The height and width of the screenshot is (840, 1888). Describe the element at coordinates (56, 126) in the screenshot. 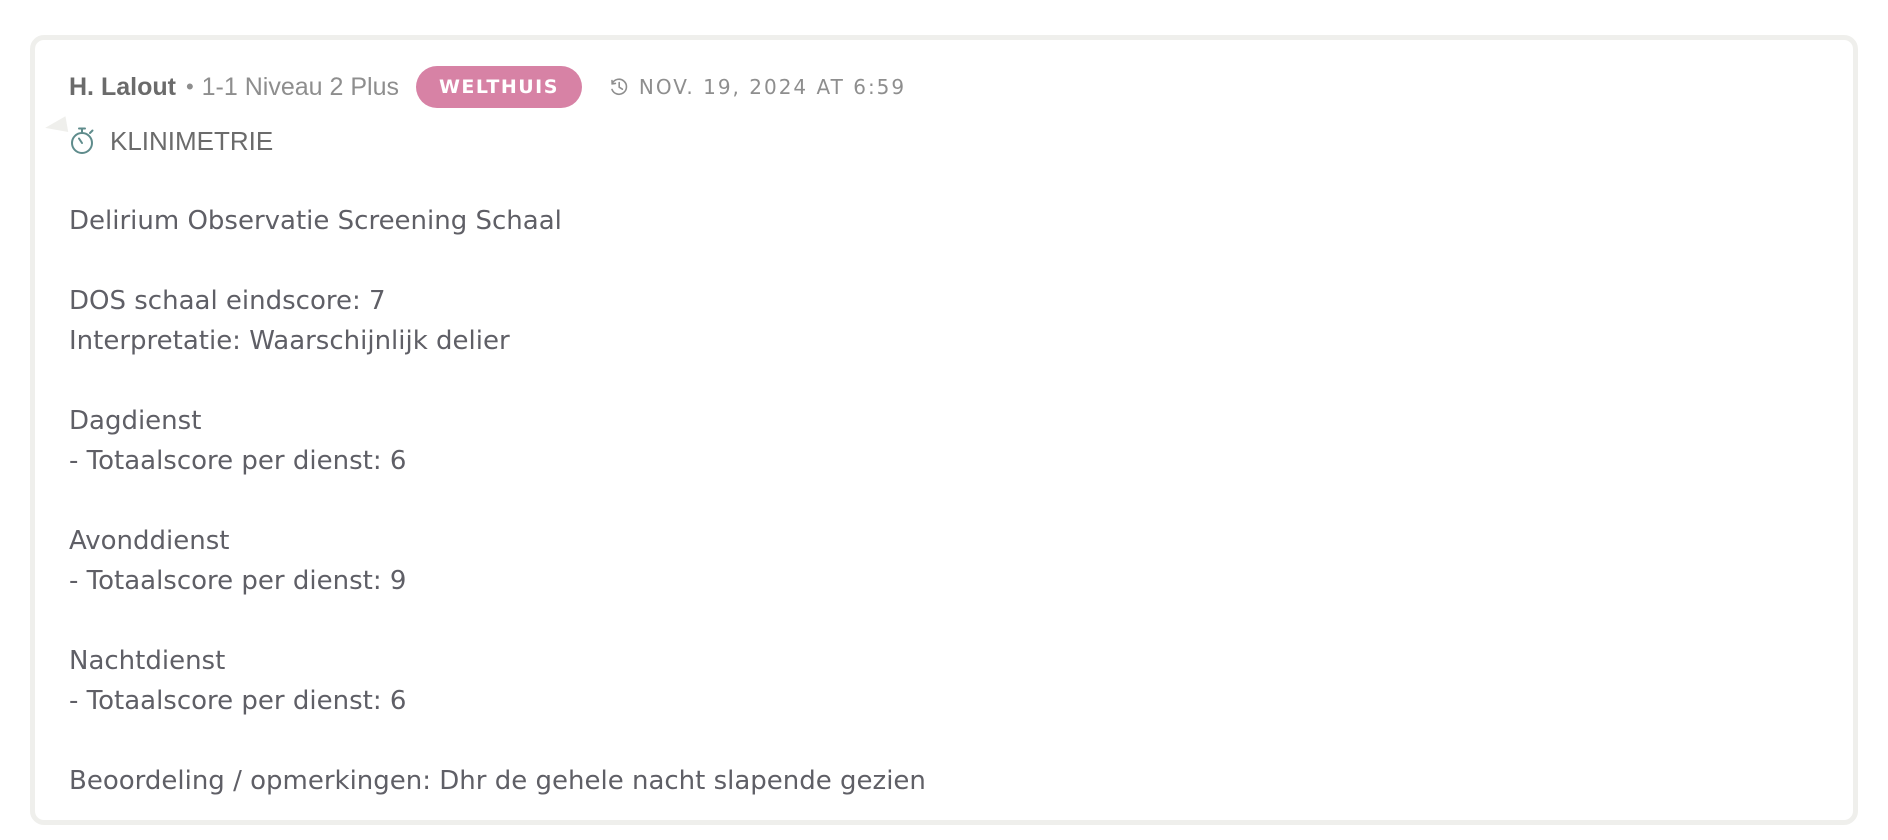

I see `speech-pointer` at that location.